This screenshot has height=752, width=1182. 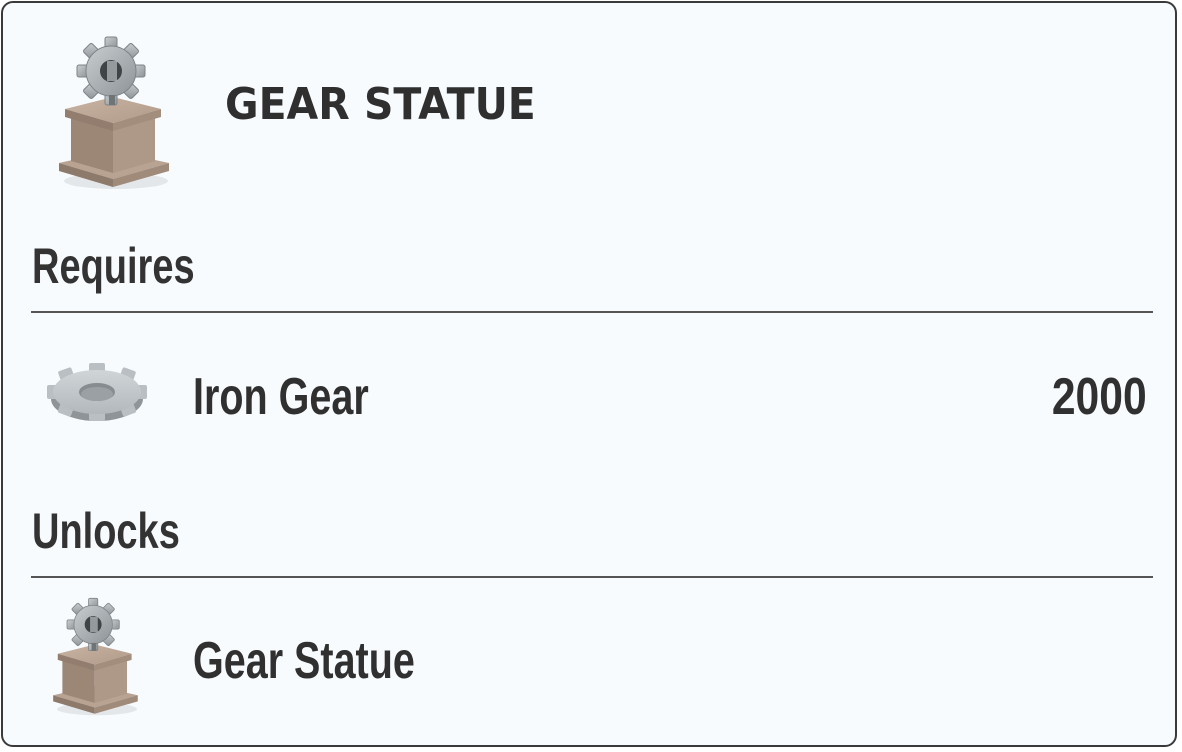 I want to click on iron-gear-icon, so click(x=97, y=392).